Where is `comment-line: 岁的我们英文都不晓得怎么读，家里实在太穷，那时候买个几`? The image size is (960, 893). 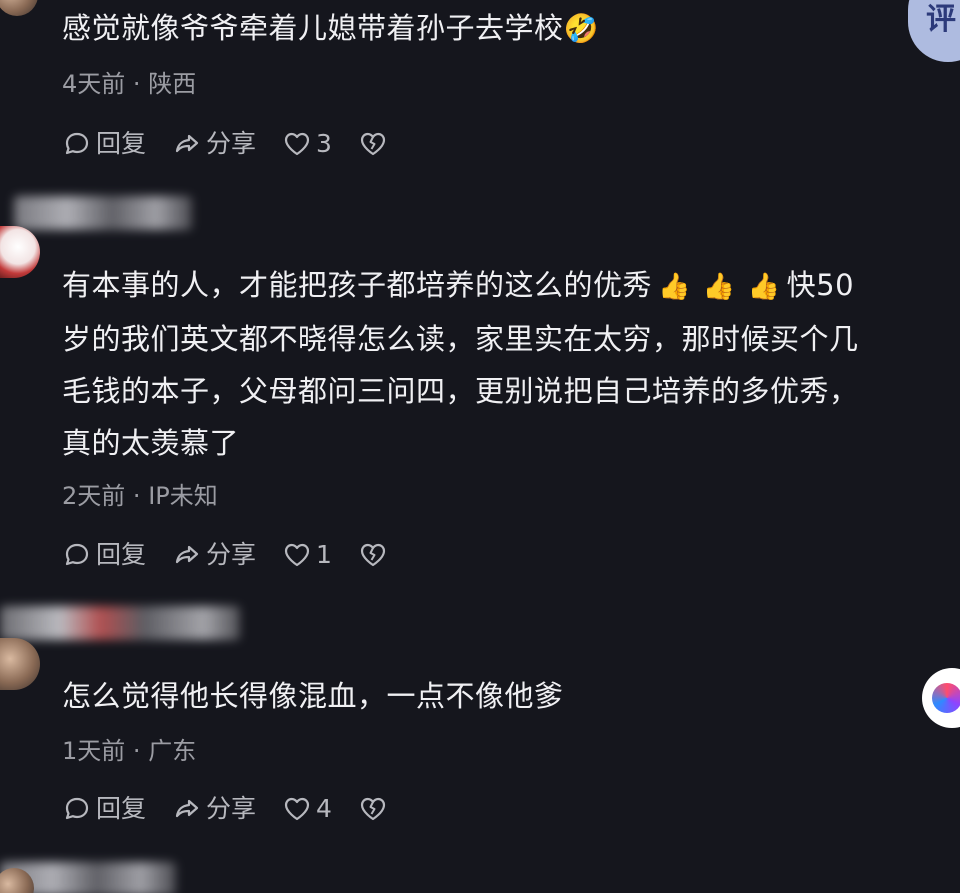
comment-line: 岁的我们英文都不晓得怎么读，家里实在太穷，那时候买个几 is located at coordinates (460, 339).